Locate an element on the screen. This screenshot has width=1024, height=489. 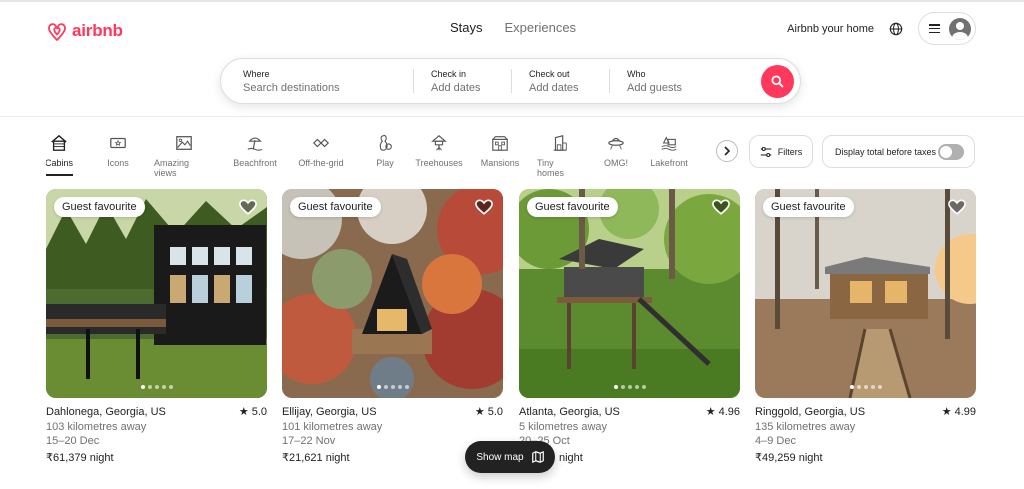
category-label: Cabins is located at coordinates (60, 163).